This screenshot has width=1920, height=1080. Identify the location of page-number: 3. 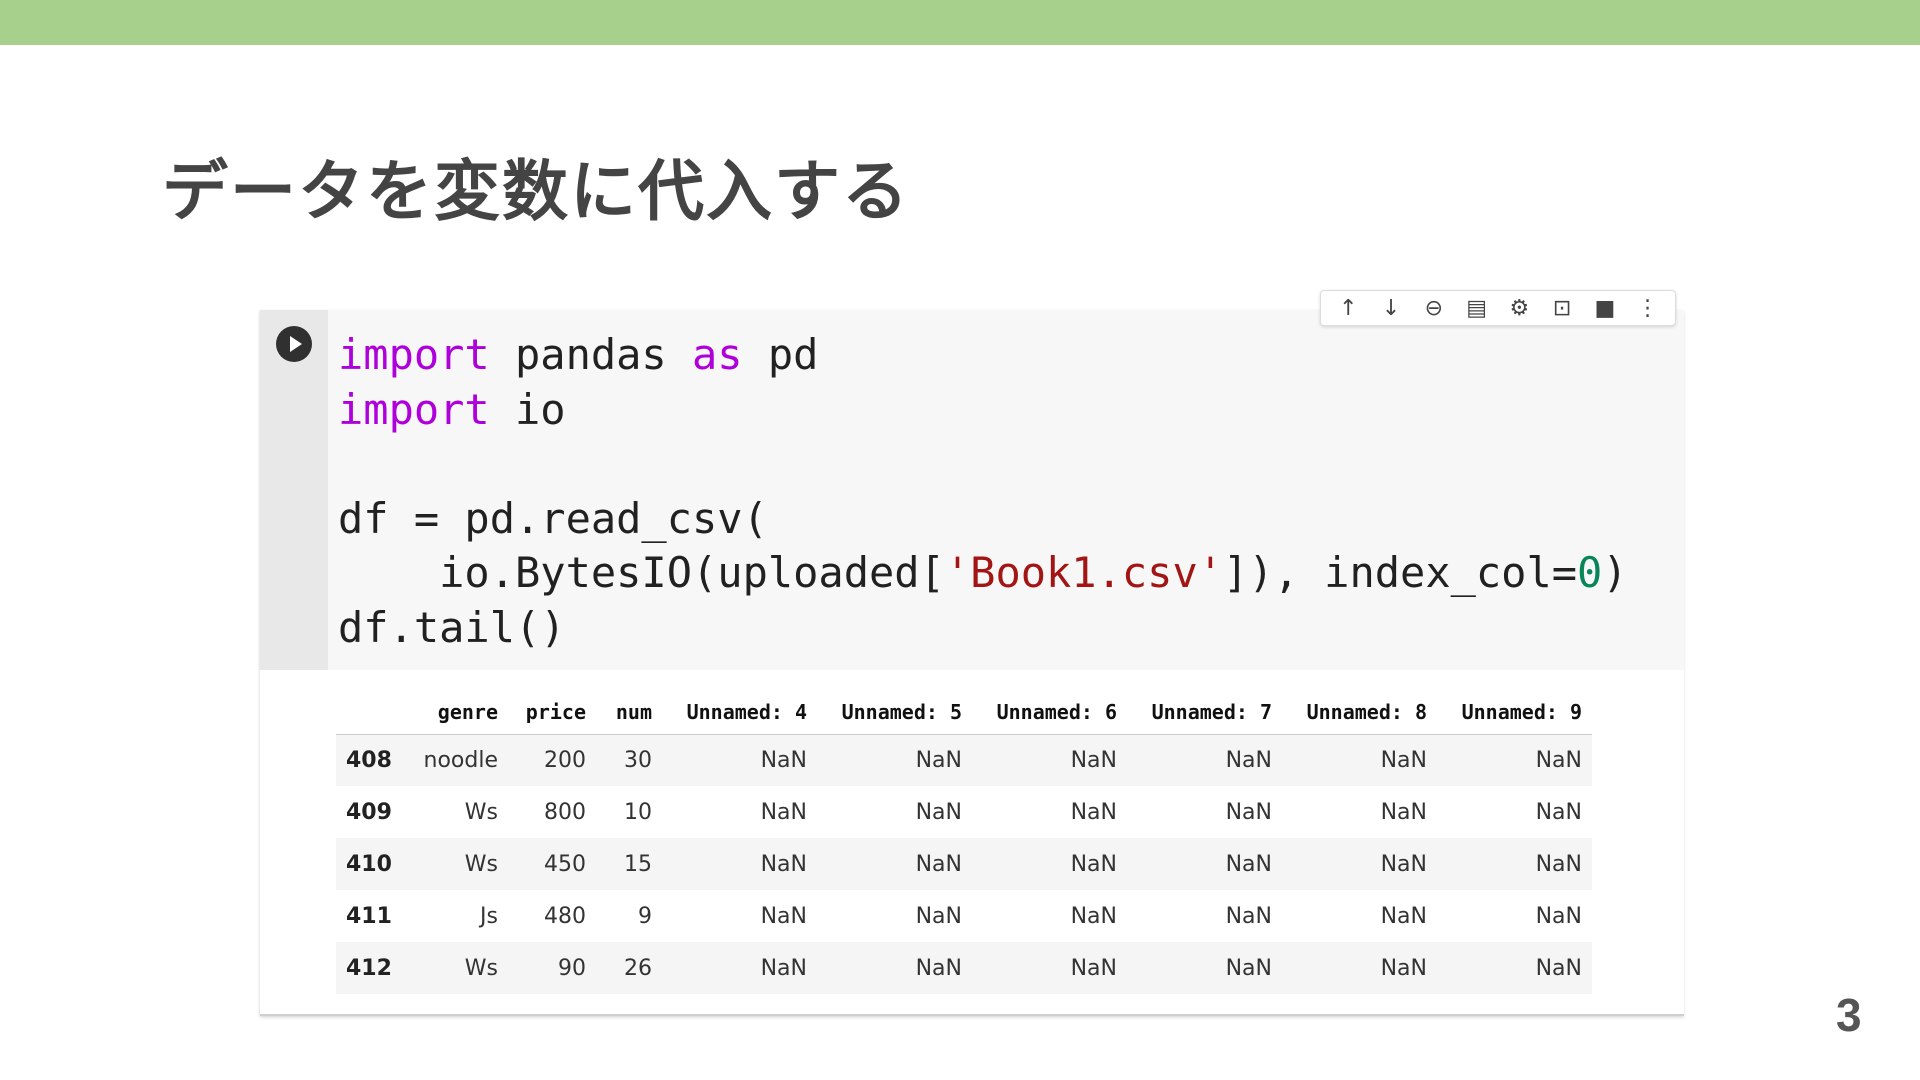
(1849, 1015).